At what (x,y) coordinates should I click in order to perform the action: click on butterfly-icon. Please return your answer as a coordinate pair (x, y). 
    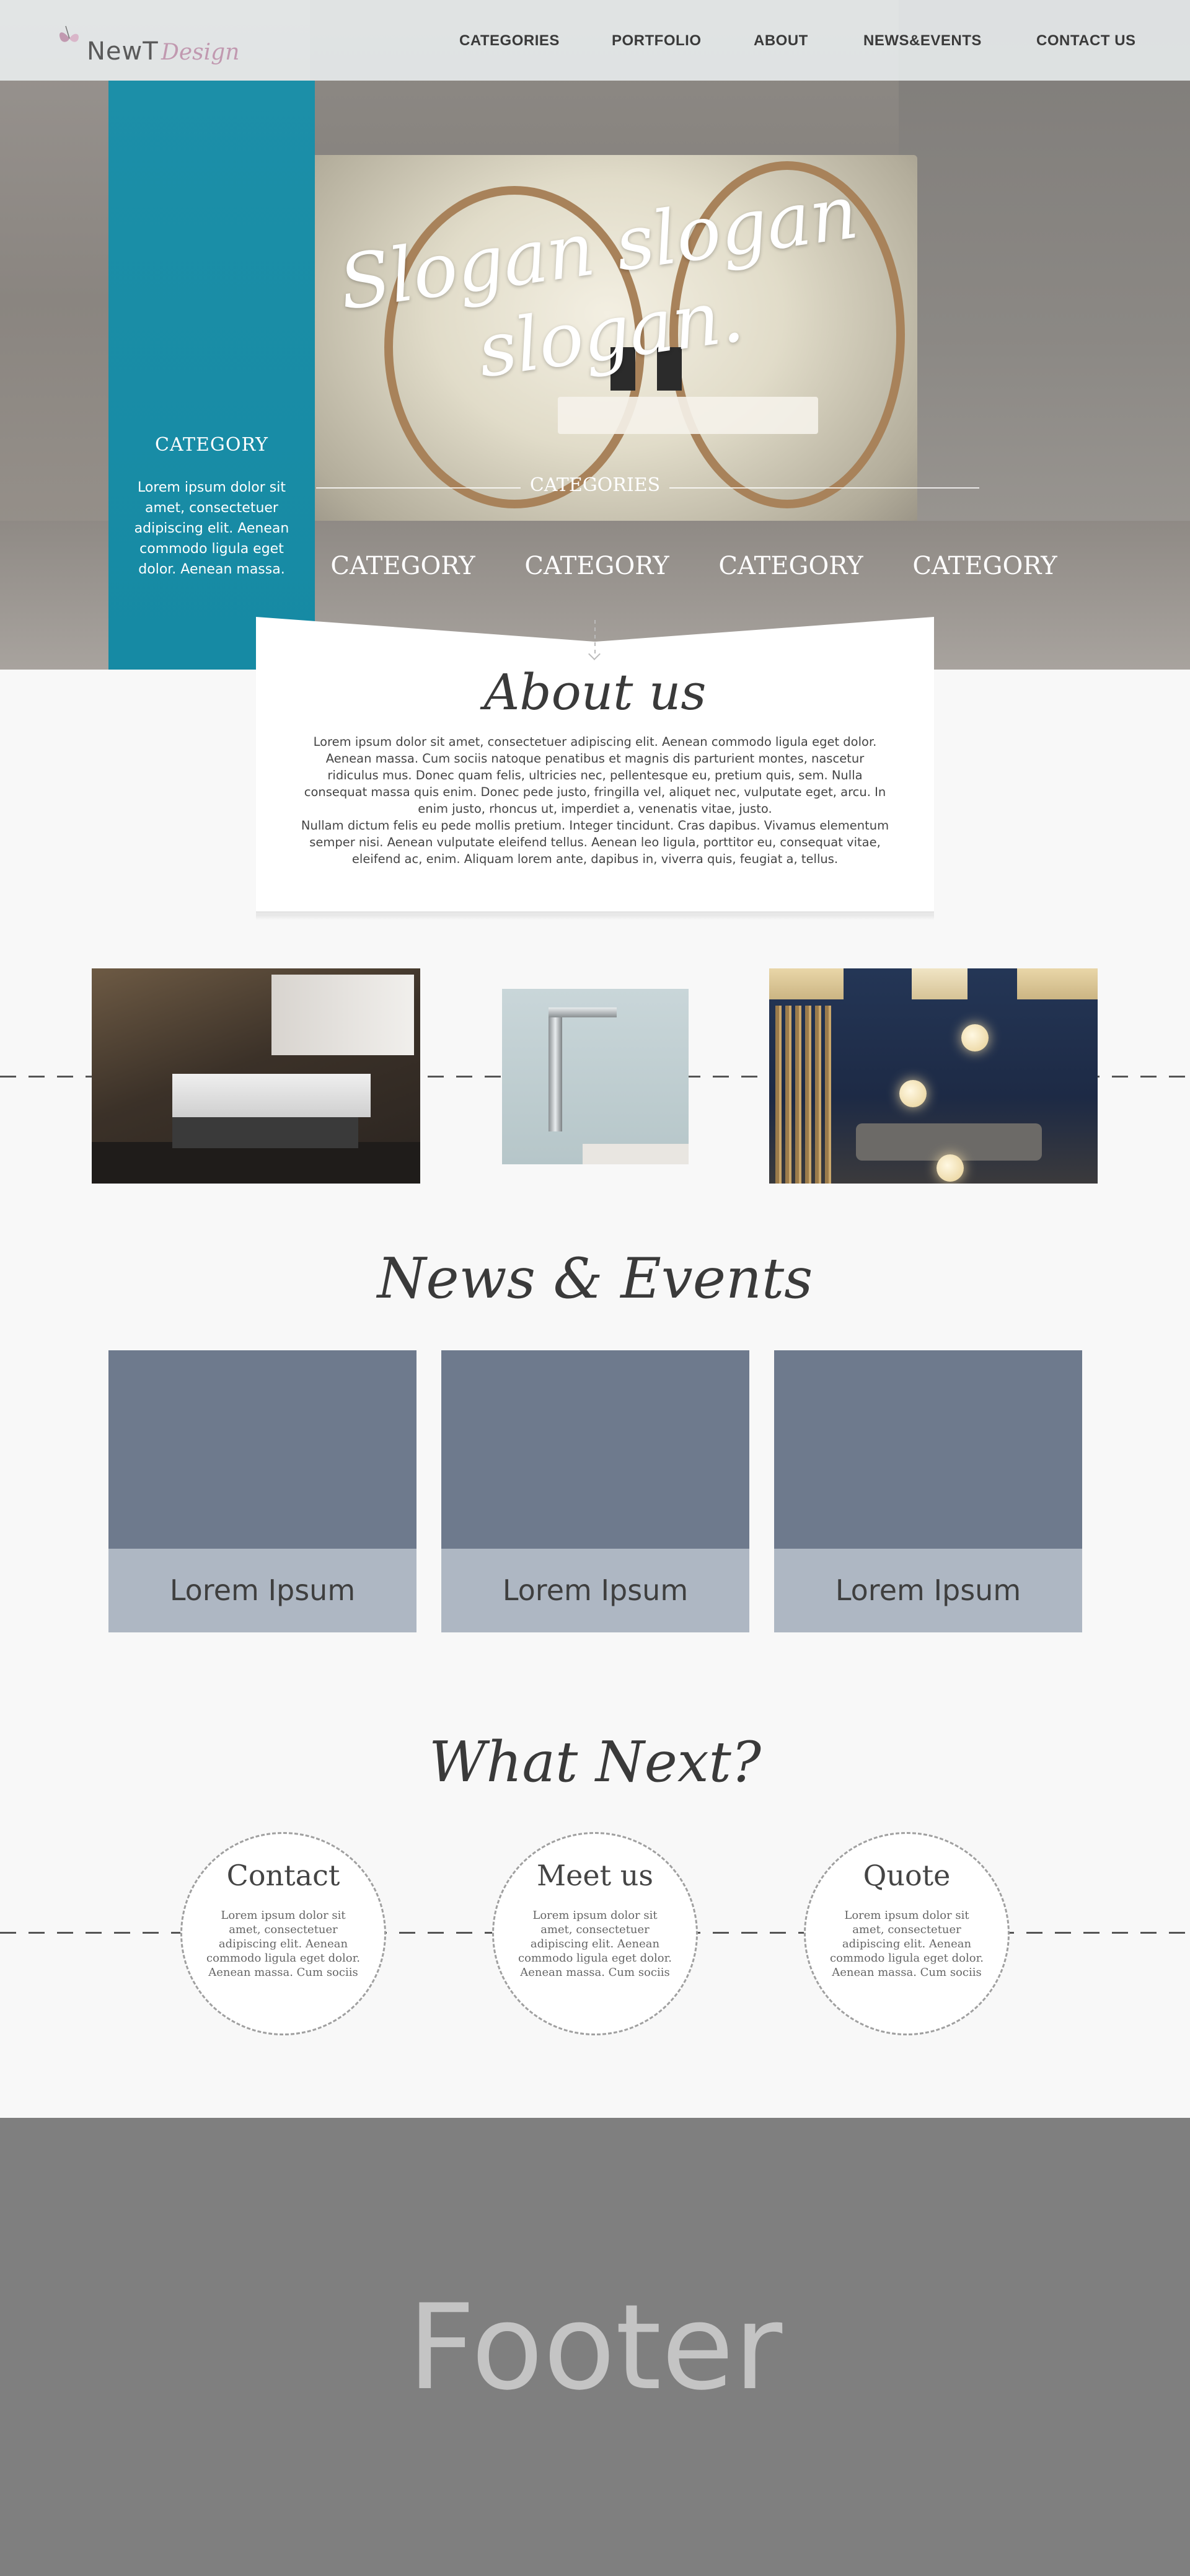
    Looking at the image, I should click on (69, 33).